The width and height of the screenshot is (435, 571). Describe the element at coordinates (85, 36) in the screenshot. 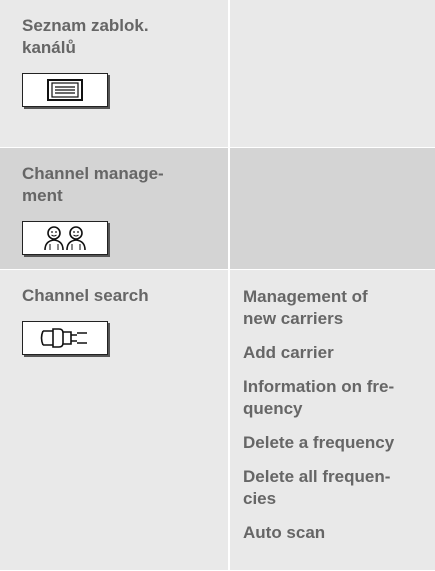

I see `menu-item-title: Seznam zablok. kanálů` at that location.